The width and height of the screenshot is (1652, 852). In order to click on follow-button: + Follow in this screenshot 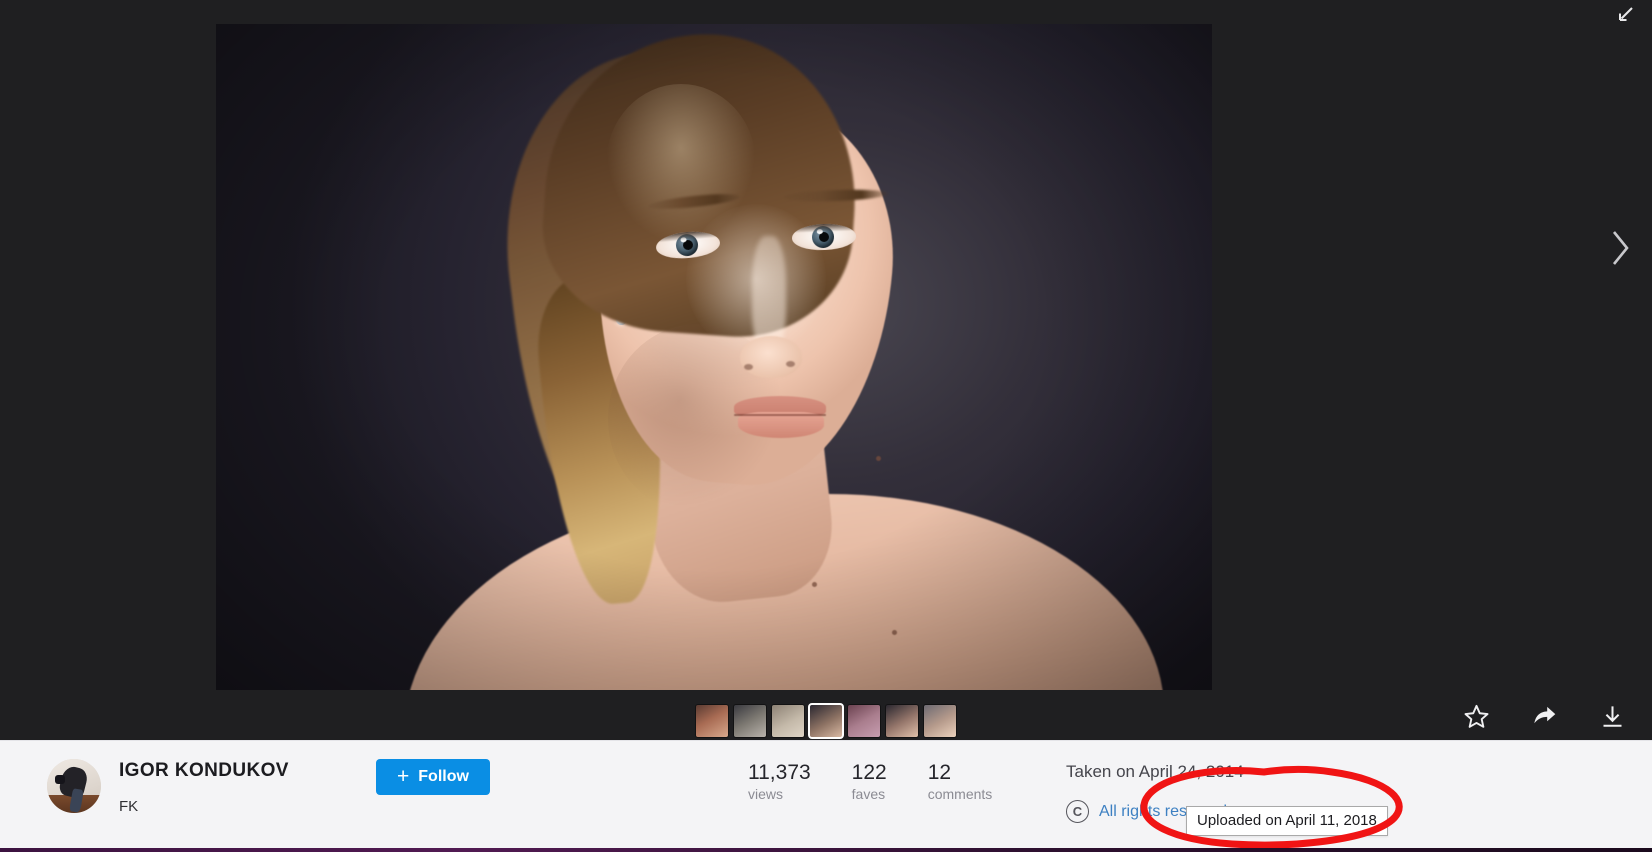, I will do `click(433, 777)`.